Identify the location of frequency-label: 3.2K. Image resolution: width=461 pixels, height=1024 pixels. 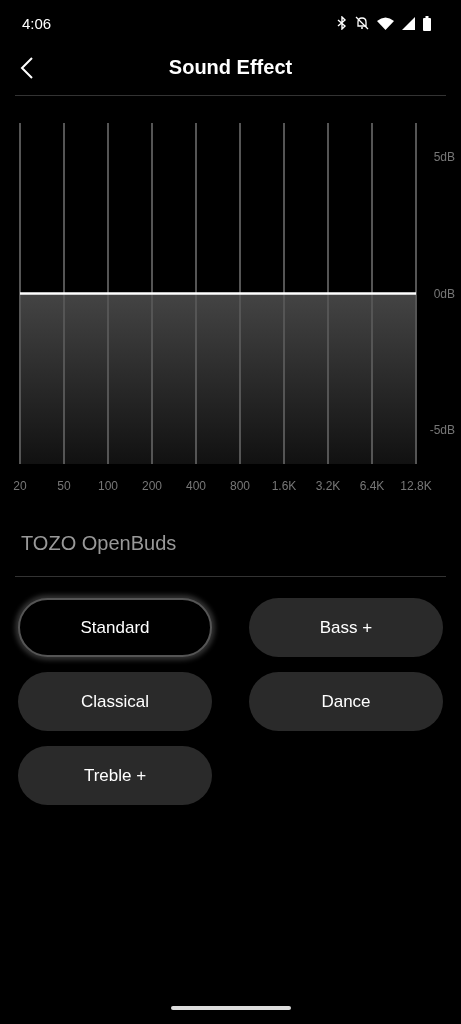
(328, 486).